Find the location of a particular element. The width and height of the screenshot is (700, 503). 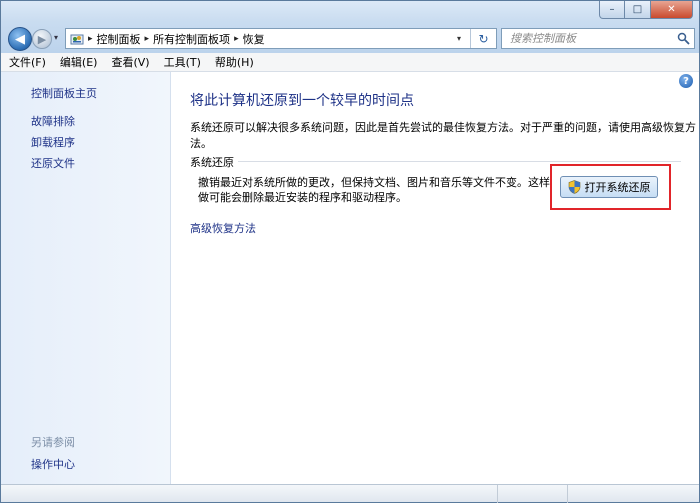

menu-bar: 文件(F) 编辑(E) 查看(V) 工具(T) 帮助(H) is located at coordinates (350, 62).